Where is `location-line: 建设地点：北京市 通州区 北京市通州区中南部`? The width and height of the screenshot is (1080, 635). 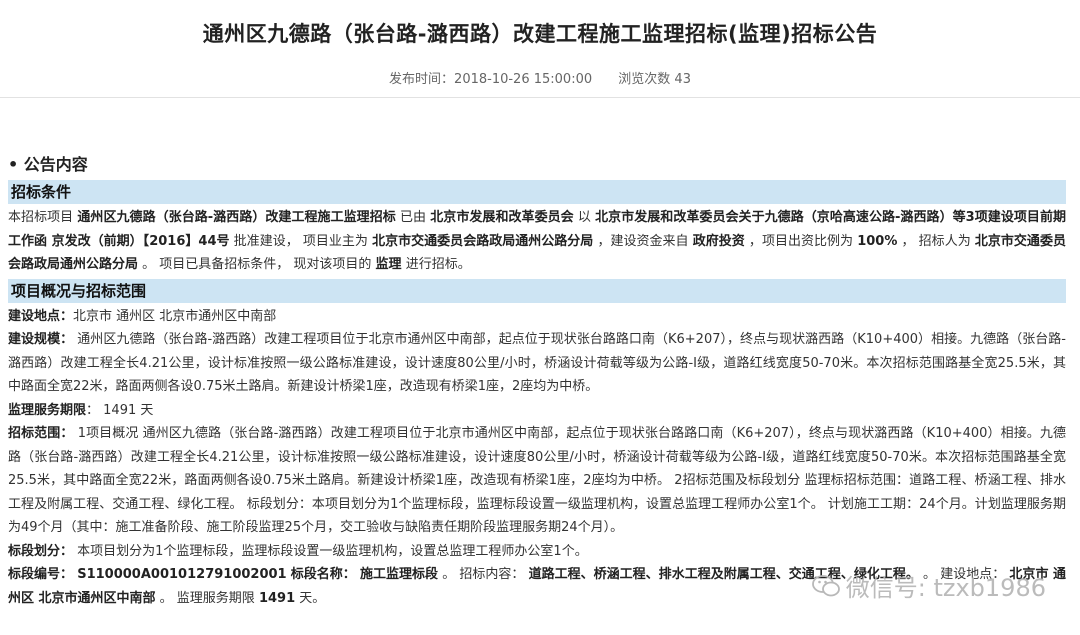
location-line: 建设地点：北京市 通州区 北京市通州区中南部 is located at coordinates (537, 317).